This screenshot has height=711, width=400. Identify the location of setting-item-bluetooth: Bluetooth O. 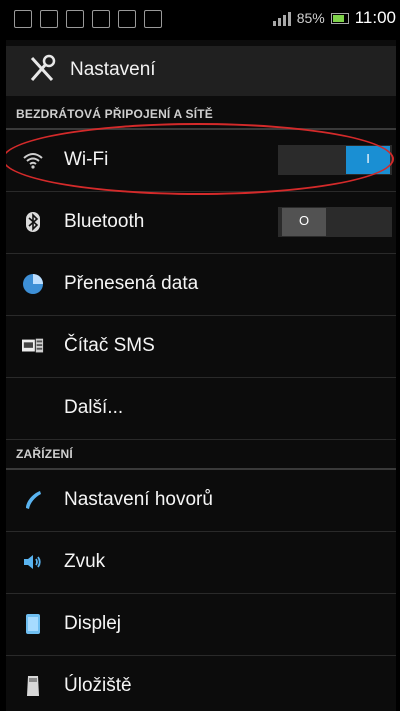
(201, 223).